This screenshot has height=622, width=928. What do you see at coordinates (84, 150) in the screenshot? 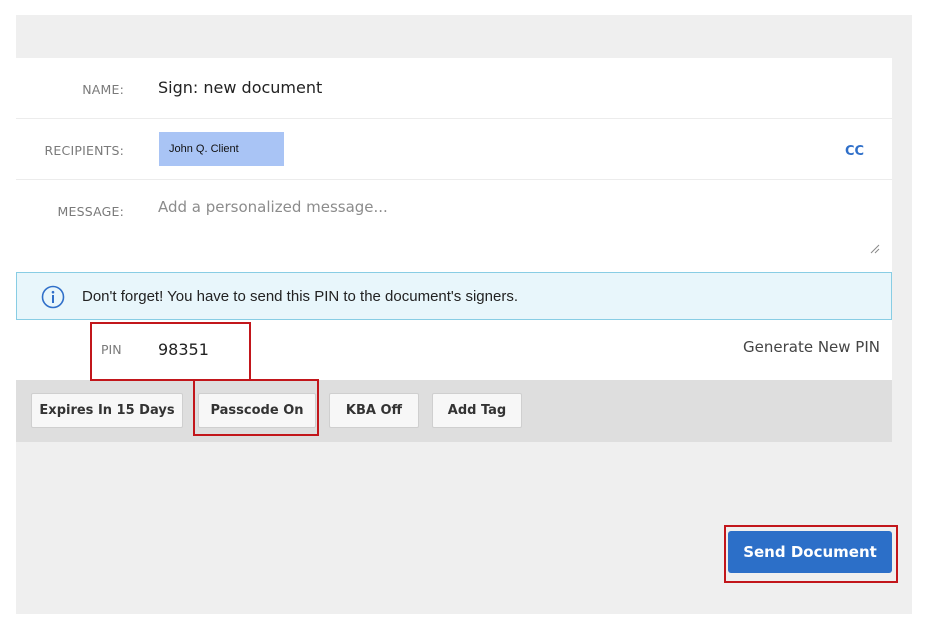
I see `recipients-label: RECIPIENTS:` at bounding box center [84, 150].